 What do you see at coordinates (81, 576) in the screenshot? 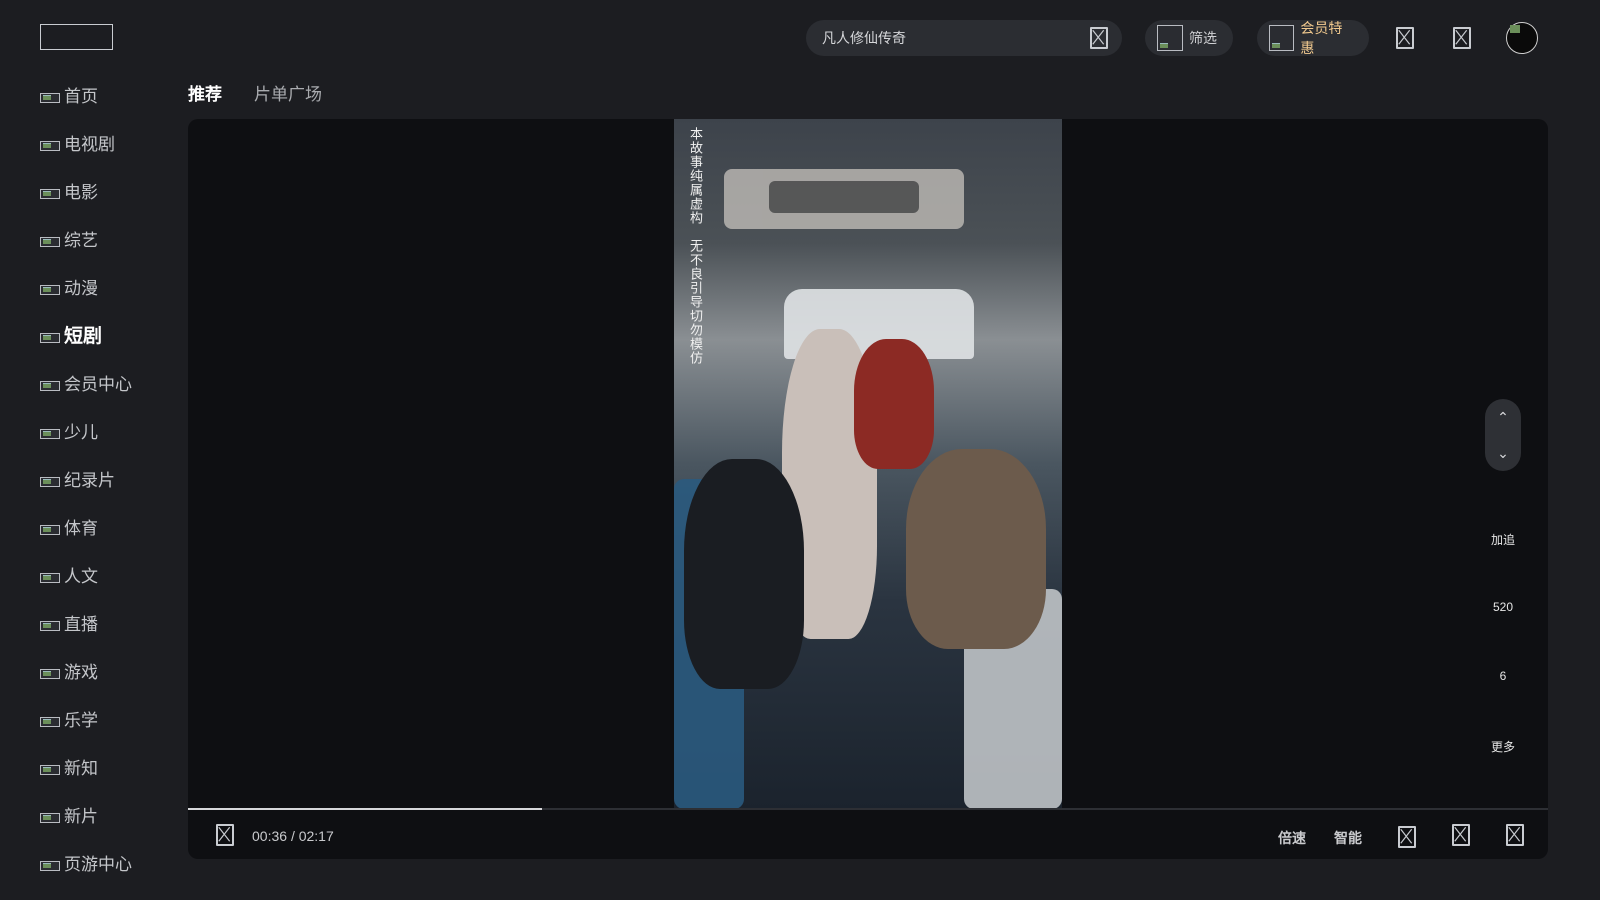
I see `sidebar-item-label: 人文` at bounding box center [81, 576].